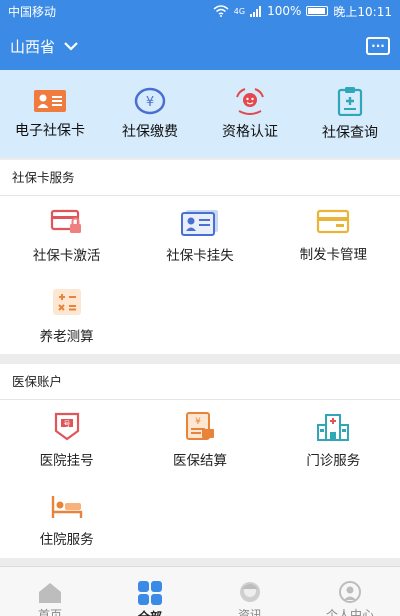 Image resolution: width=400 pixels, height=616 pixels. Describe the element at coordinates (188, 46) in the screenshot. I see `region-selector: 山西省` at that location.